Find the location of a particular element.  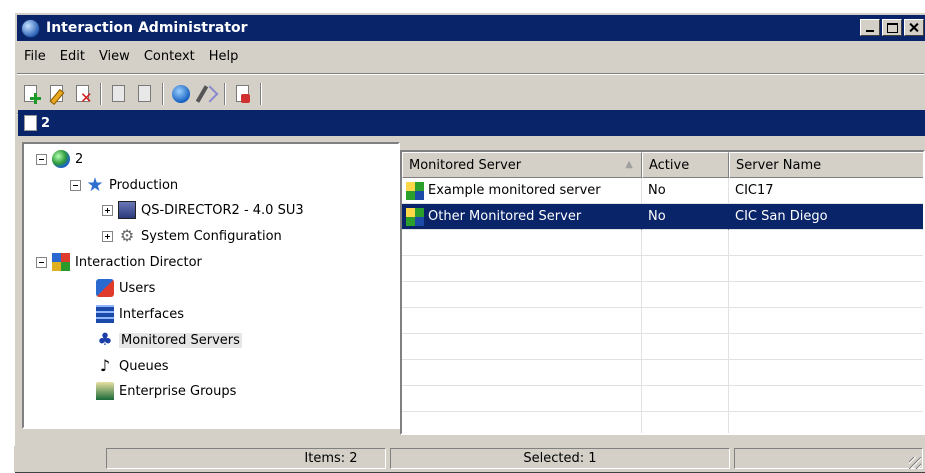

column-header-monitored-server: Monitored Server ▲ is located at coordinates (522, 165).